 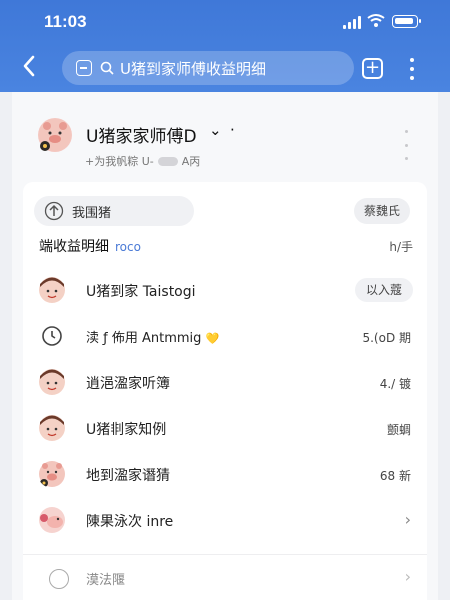 I want to click on search-icon, so click(x=107, y=68).